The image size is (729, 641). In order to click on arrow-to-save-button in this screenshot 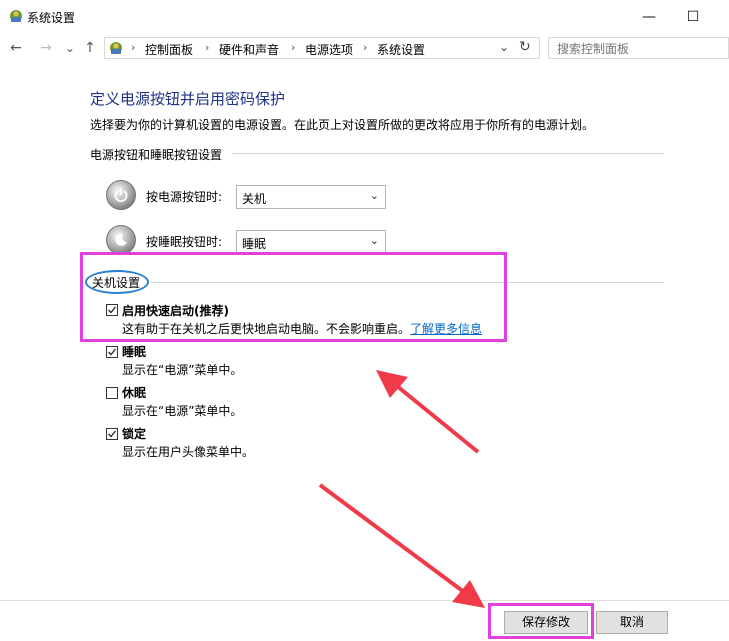, I will do `click(401, 545)`.